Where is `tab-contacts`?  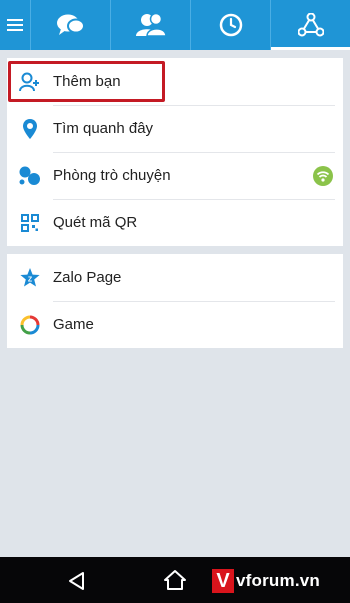 tab-contacts is located at coordinates (150, 25).